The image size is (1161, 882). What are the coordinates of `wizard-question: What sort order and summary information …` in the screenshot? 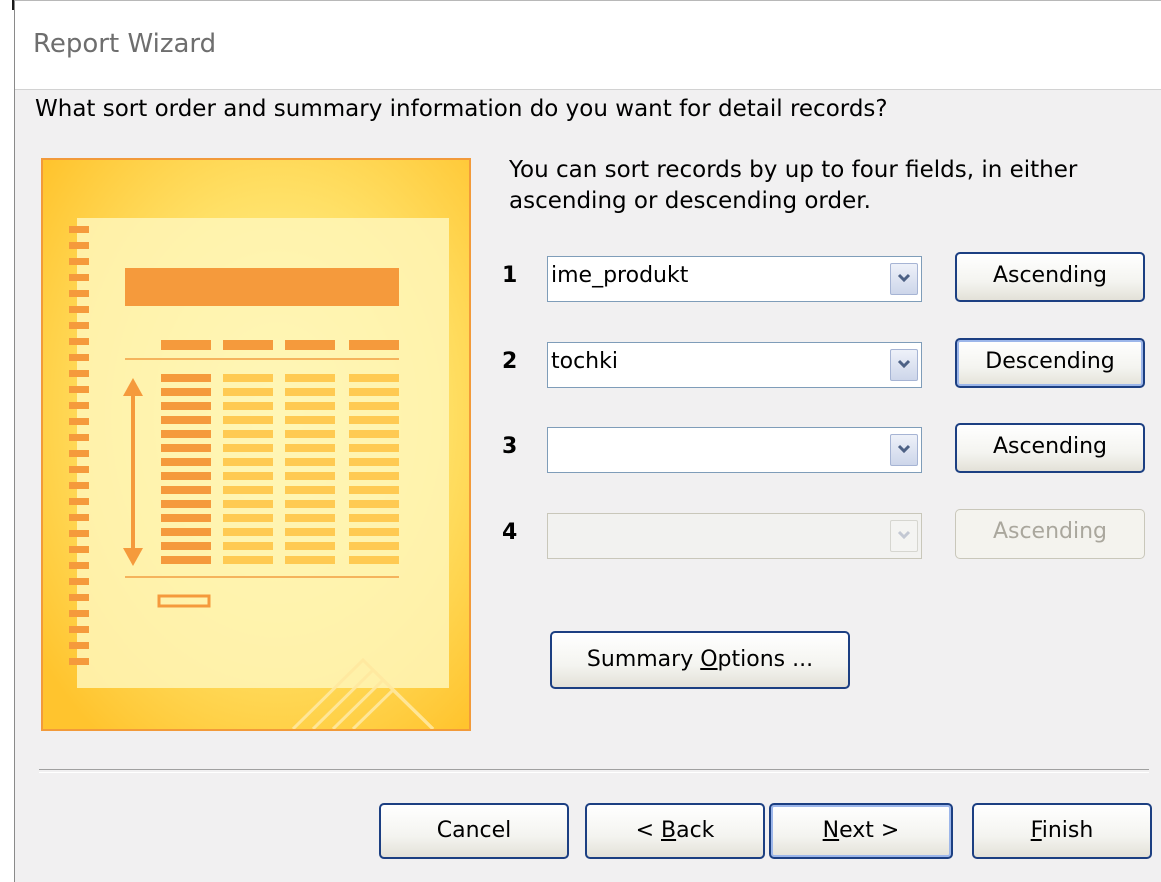 It's located at (461, 109).